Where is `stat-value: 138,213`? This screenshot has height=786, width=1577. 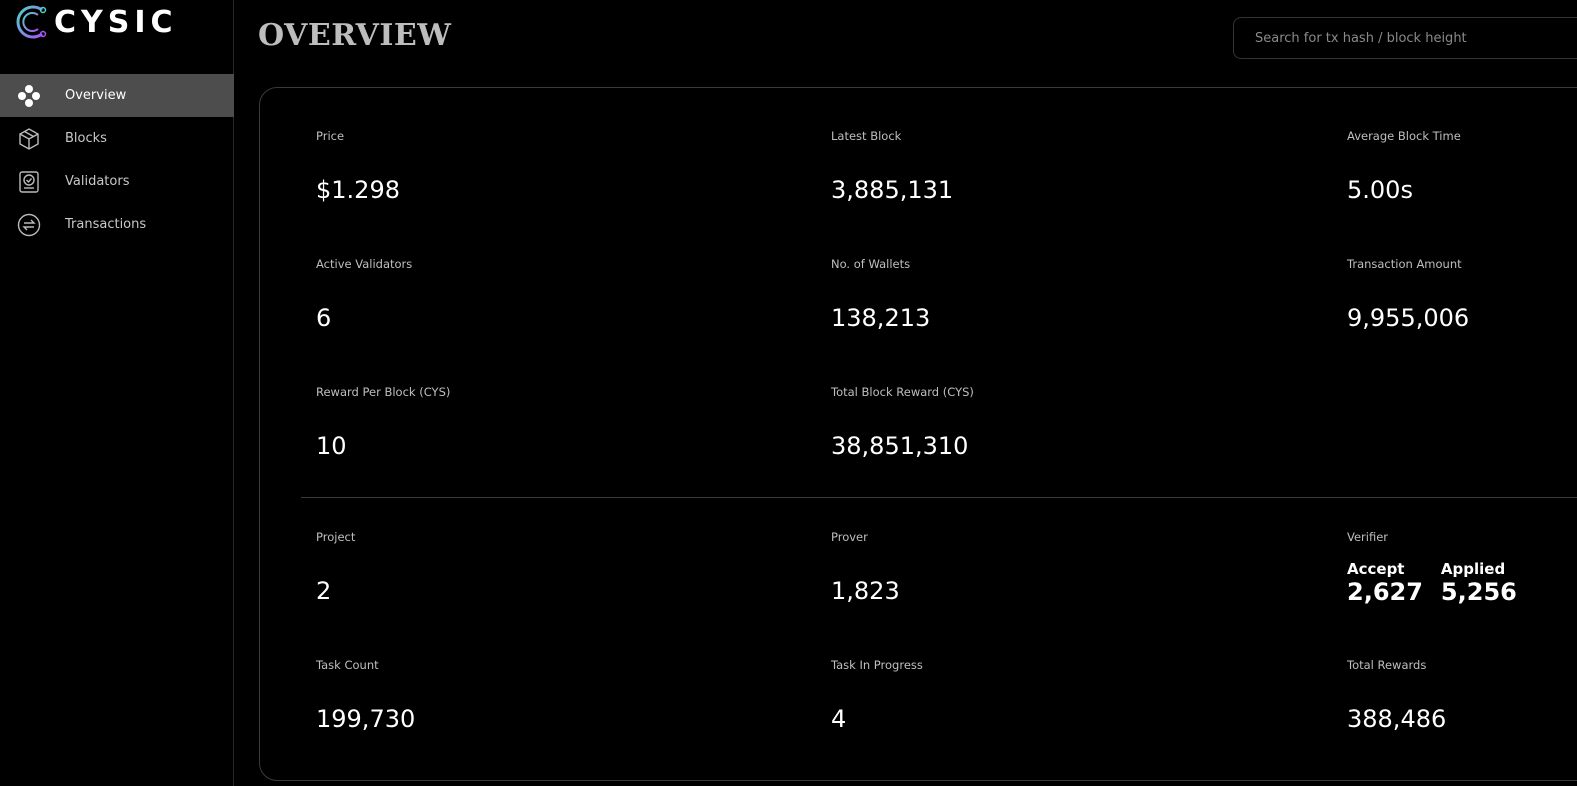 stat-value: 138,213 is located at coordinates (881, 318).